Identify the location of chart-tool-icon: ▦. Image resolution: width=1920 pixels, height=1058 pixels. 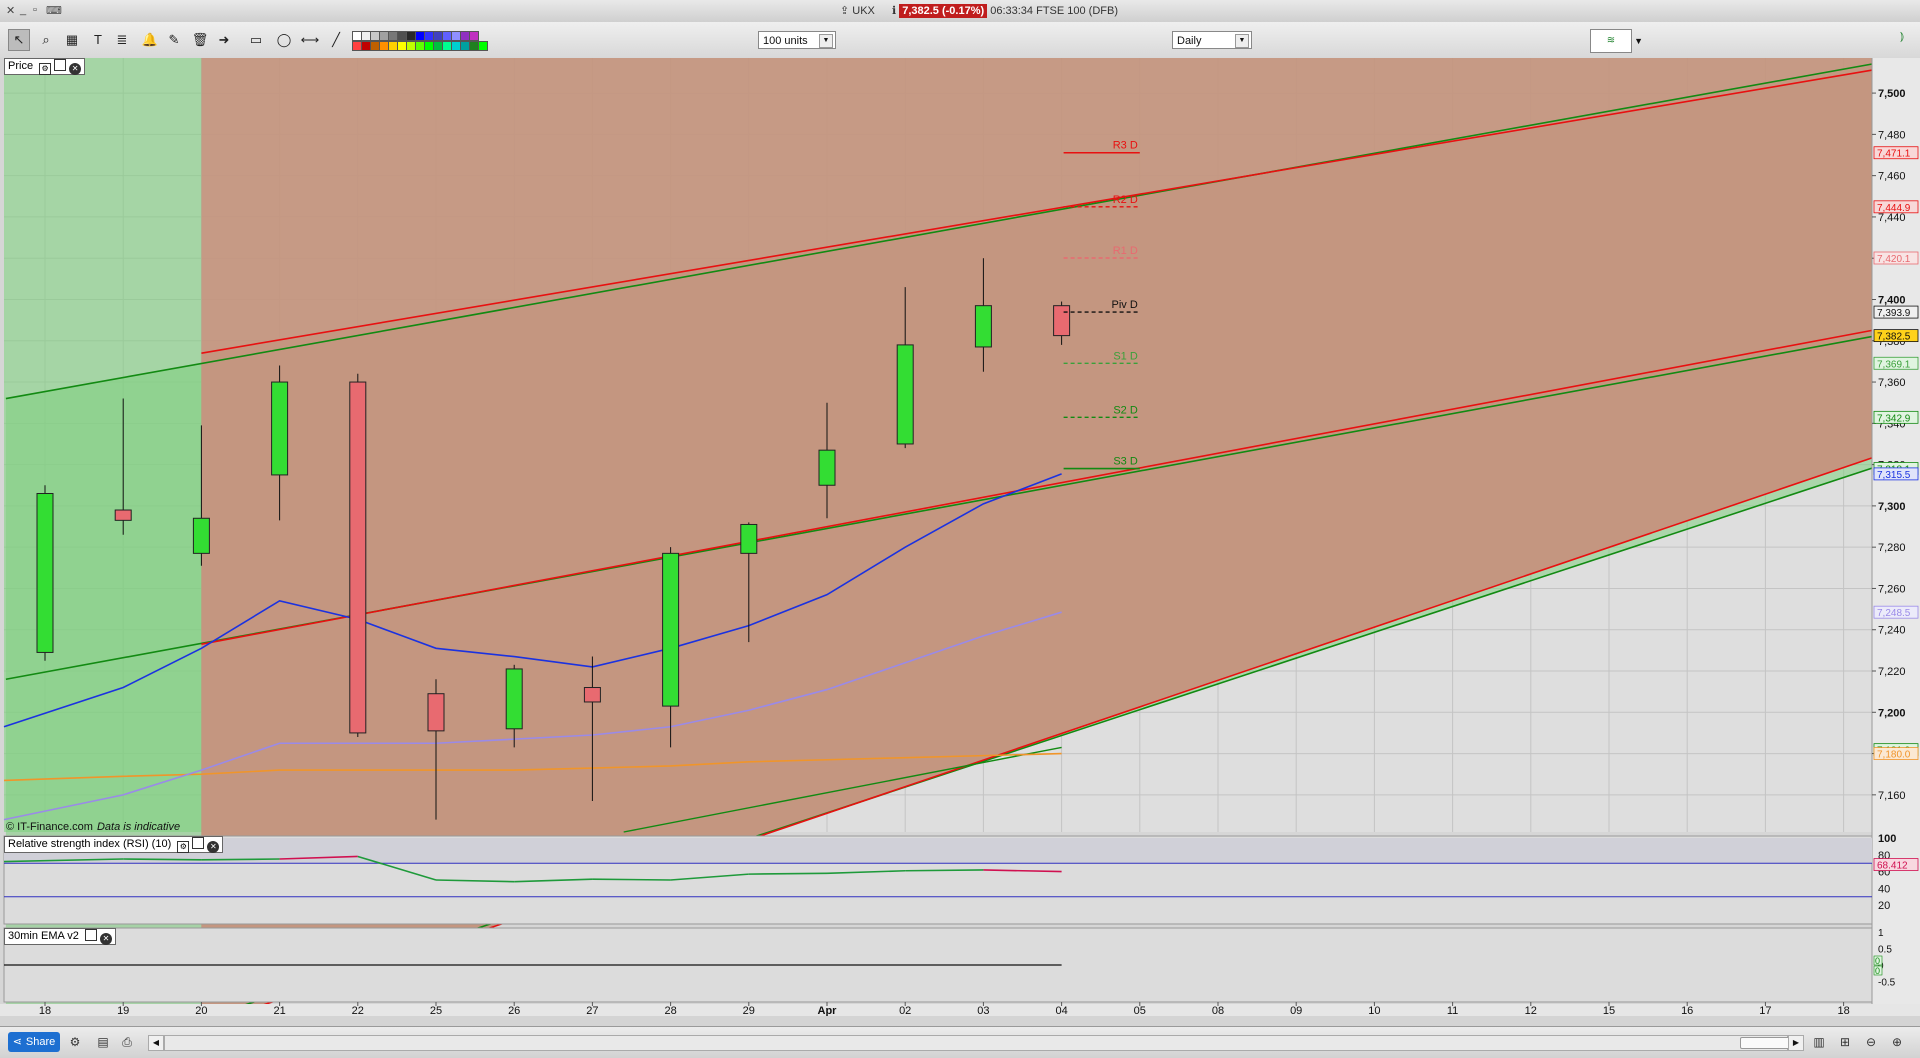
(72, 40).